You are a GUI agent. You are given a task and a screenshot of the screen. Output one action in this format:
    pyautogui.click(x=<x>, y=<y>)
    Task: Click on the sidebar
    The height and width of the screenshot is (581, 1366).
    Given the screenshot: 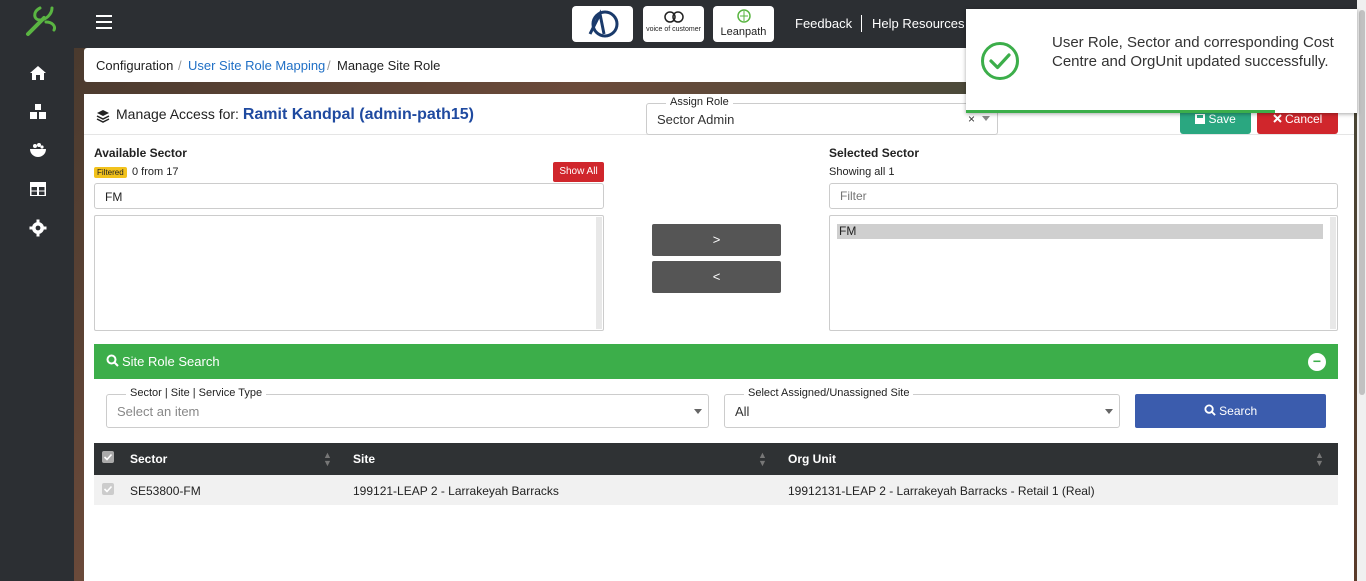 What is the action you would take?
    pyautogui.click(x=37, y=290)
    